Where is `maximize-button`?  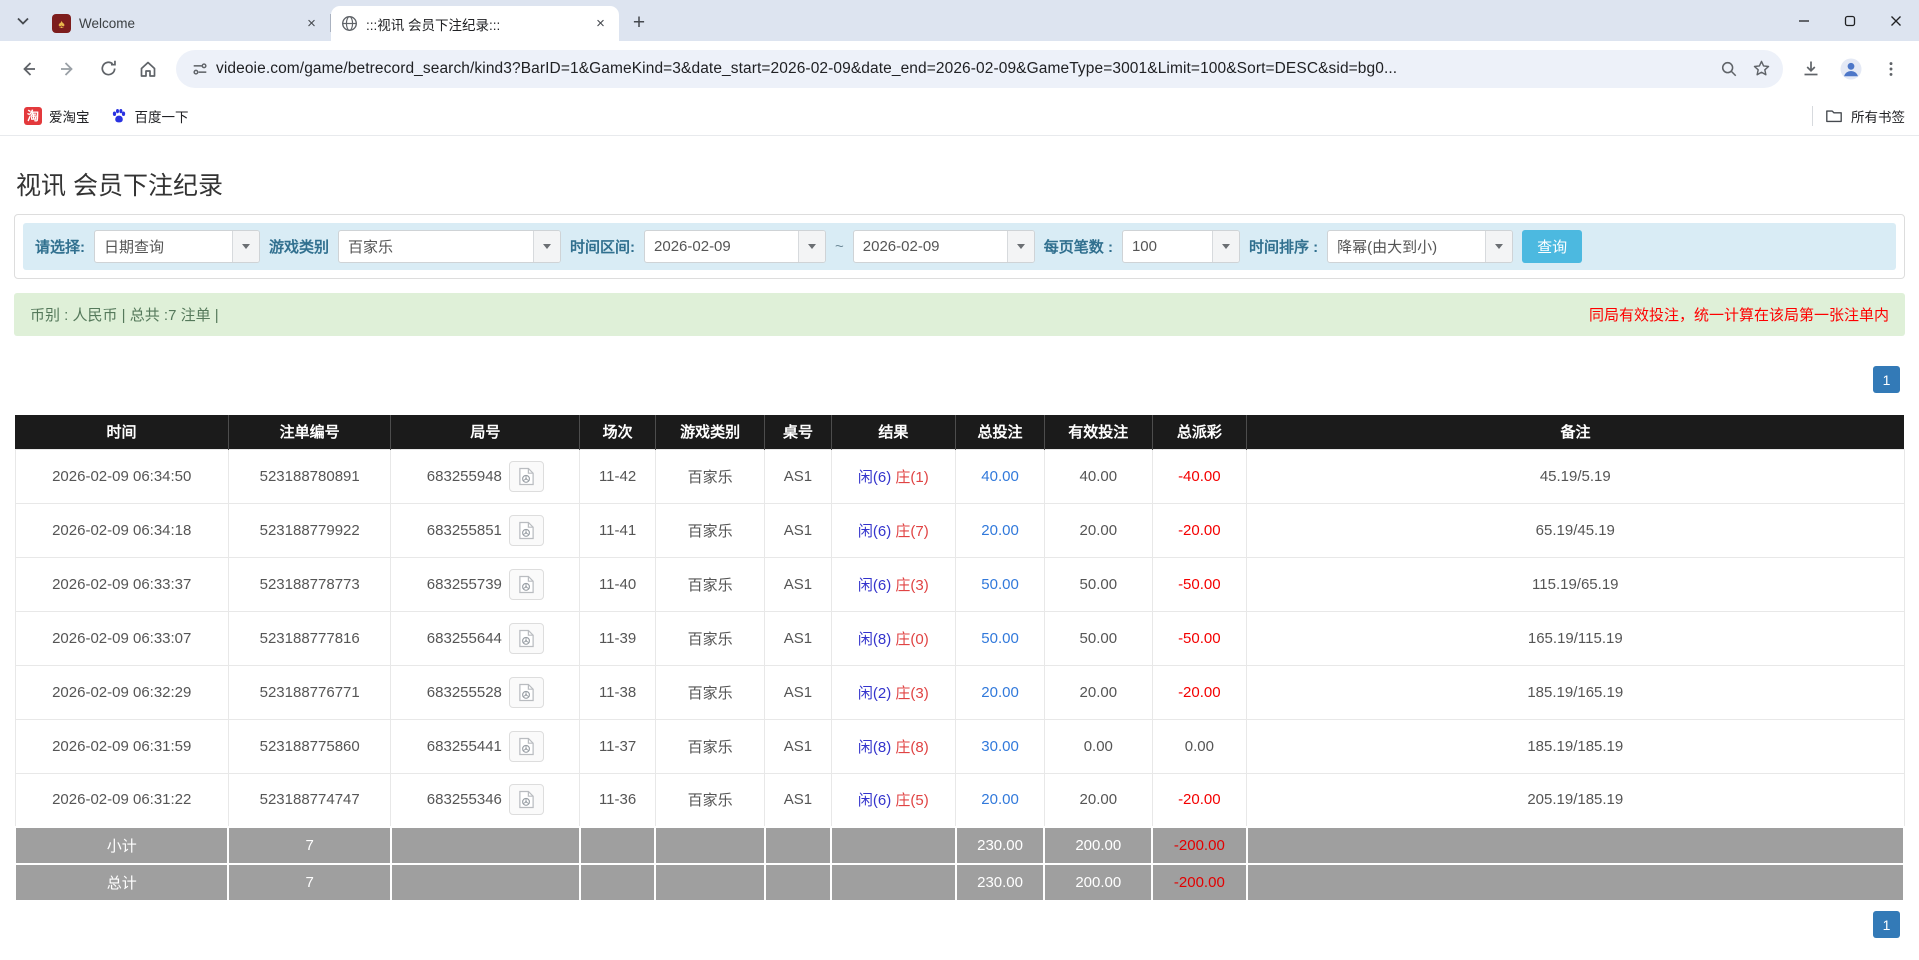
maximize-button is located at coordinates (1850, 20).